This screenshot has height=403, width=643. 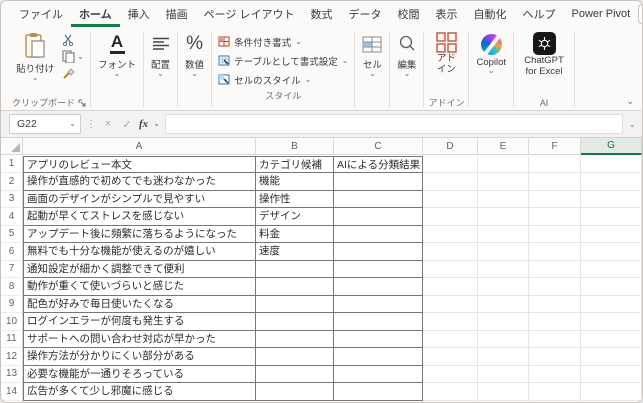 I want to click on cell-E4, so click(x=503, y=217).